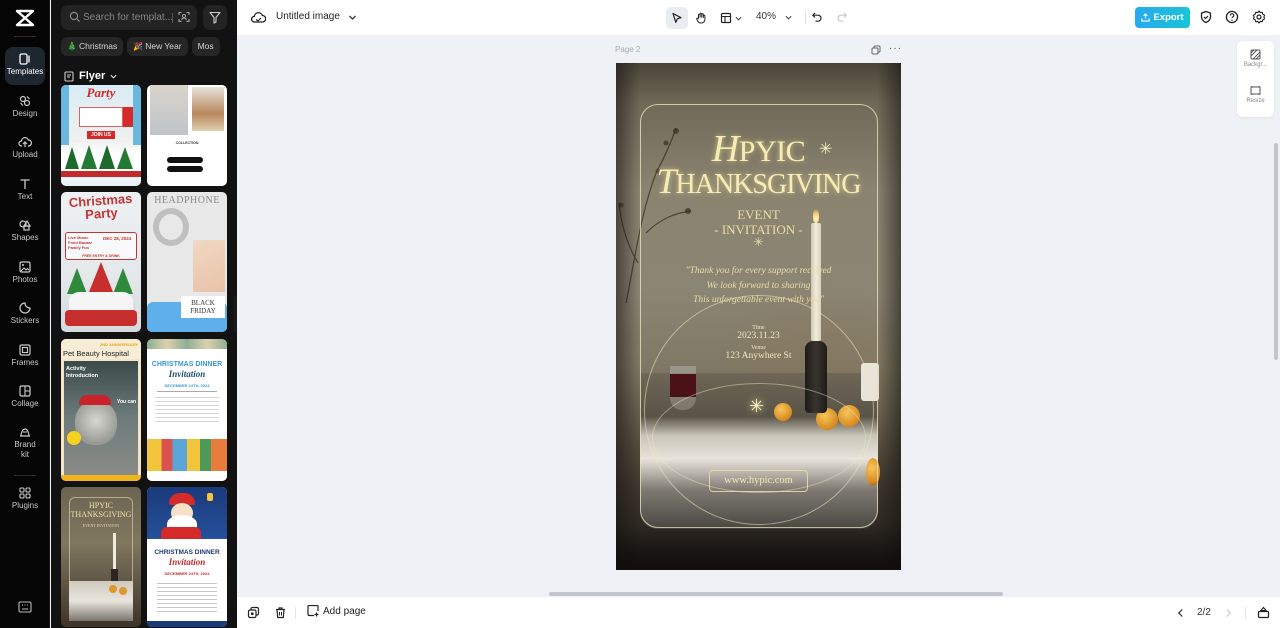  What do you see at coordinates (101, 135) in the screenshot?
I see `template-card: Party JOIN US` at bounding box center [101, 135].